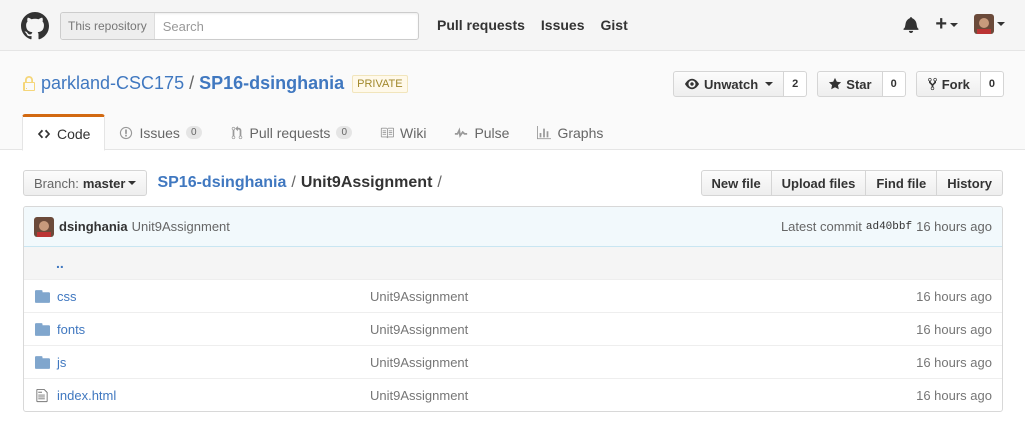  Describe the element at coordinates (64, 132) in the screenshot. I see `tab-code: Code` at that location.